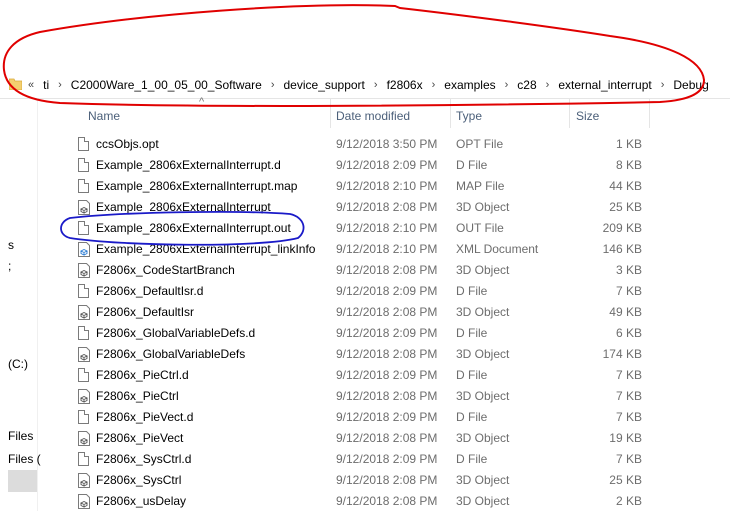 The width and height of the screenshot is (730, 512). What do you see at coordinates (480, 228) in the screenshot?
I see `file-type: OUT File` at bounding box center [480, 228].